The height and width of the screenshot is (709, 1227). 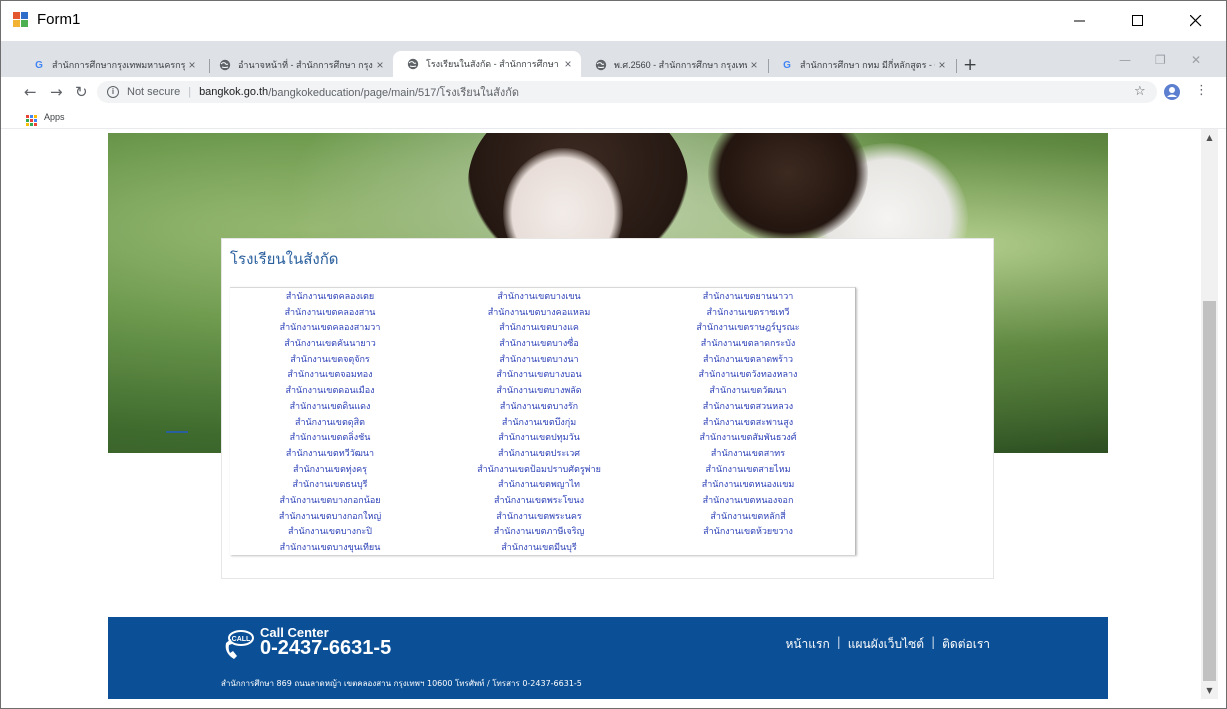 What do you see at coordinates (330, 439) in the screenshot?
I see `district-link: สำนักงานเขตตลิ่งชัน` at bounding box center [330, 439].